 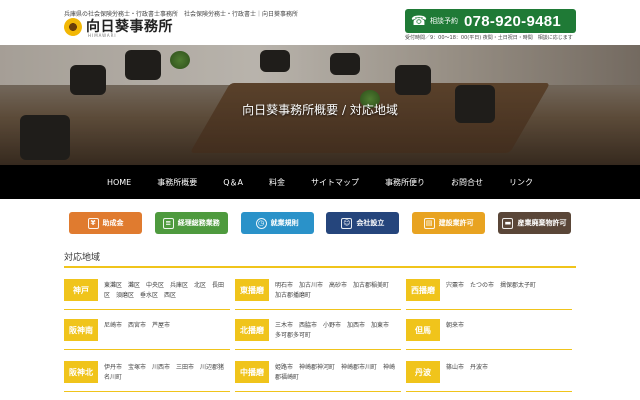 I want to click on main-nav: HOME 事務所概要 Q＆A 料金 サイトマップ 事務所便り お問合せ リンク, so click(x=320, y=182).